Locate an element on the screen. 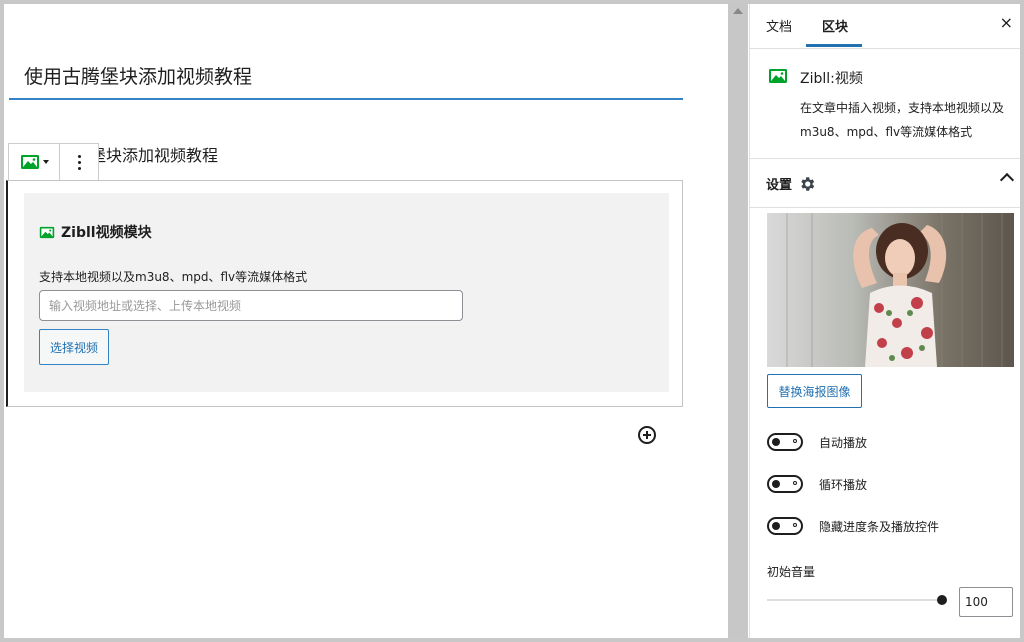  settings-panel-header: 设置 is located at coordinates (791, 183).